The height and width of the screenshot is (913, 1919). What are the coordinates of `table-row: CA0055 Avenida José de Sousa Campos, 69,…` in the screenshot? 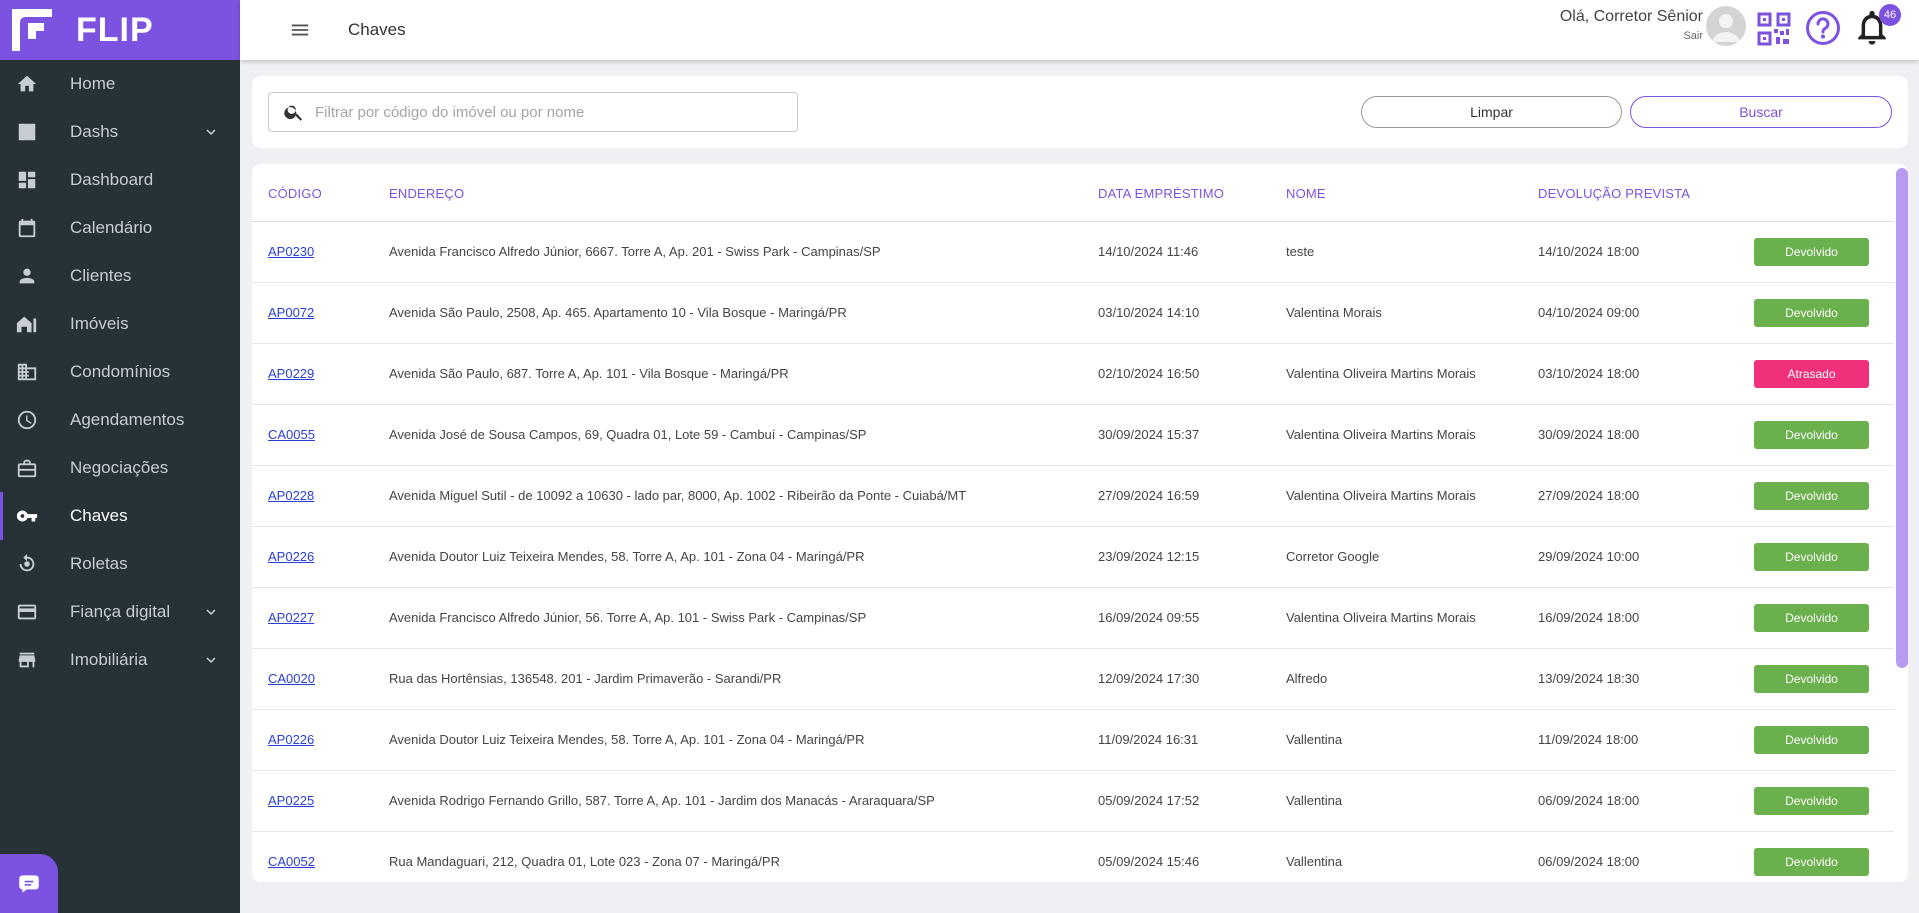 It's located at (1080, 435).